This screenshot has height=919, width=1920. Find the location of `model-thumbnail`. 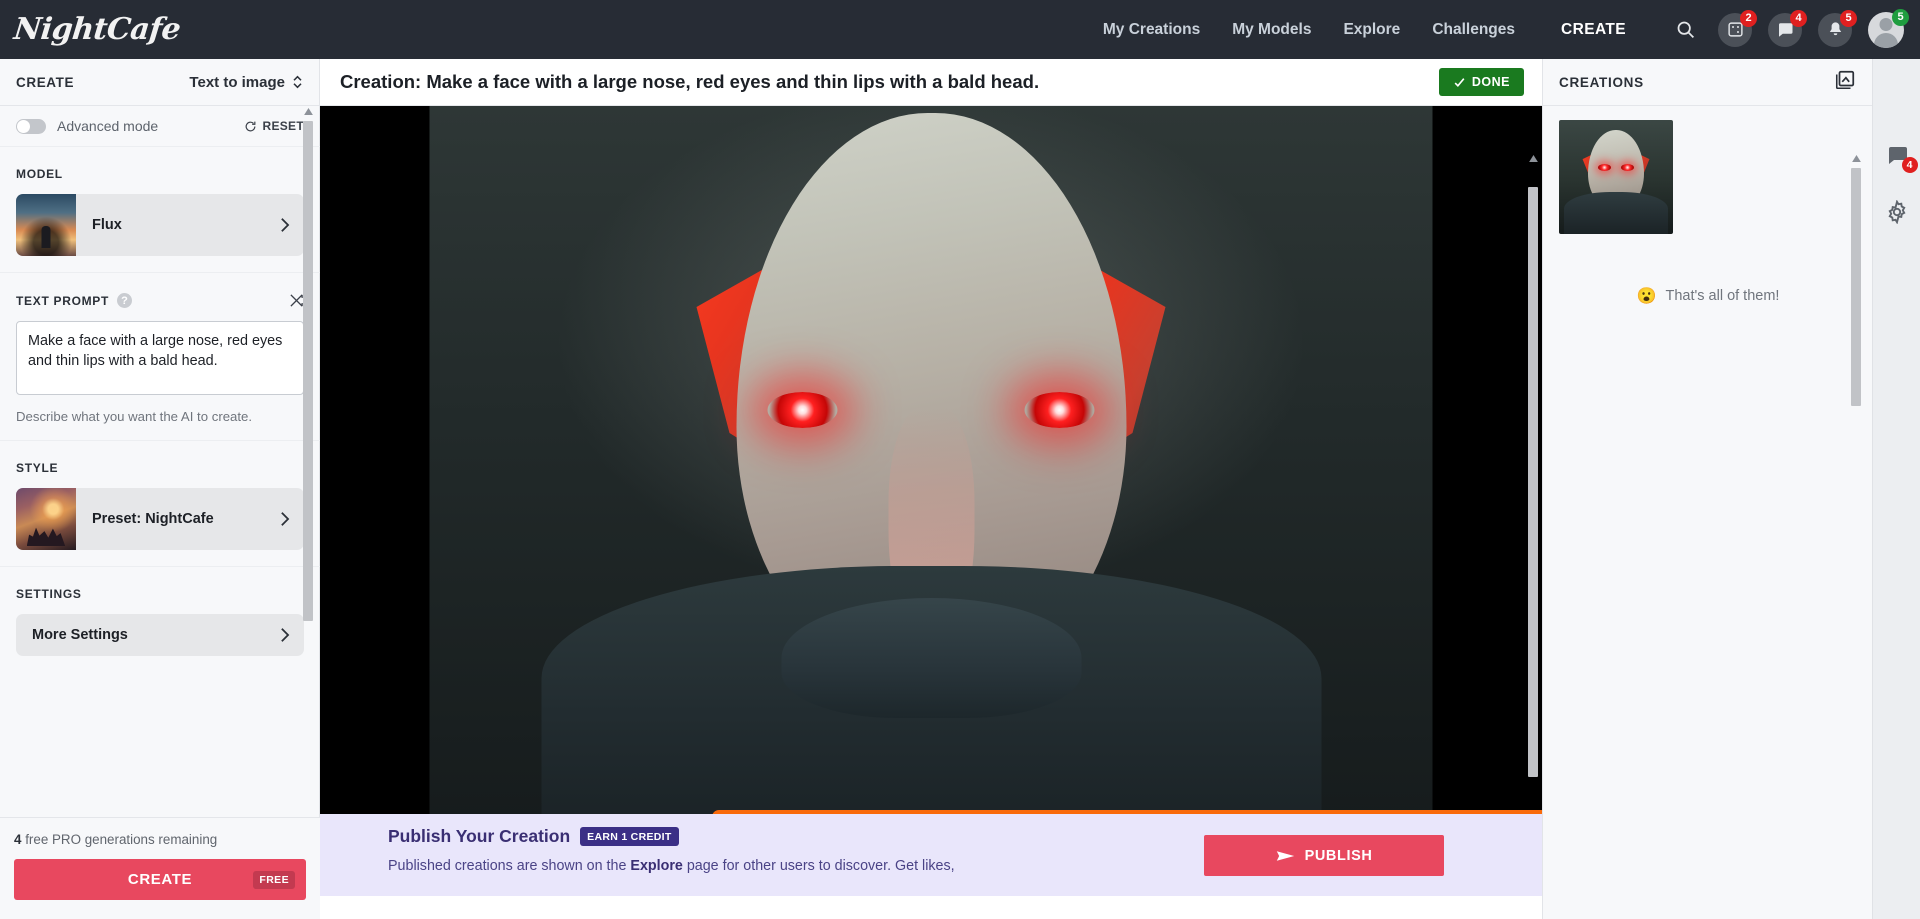

model-thumbnail is located at coordinates (46, 225).